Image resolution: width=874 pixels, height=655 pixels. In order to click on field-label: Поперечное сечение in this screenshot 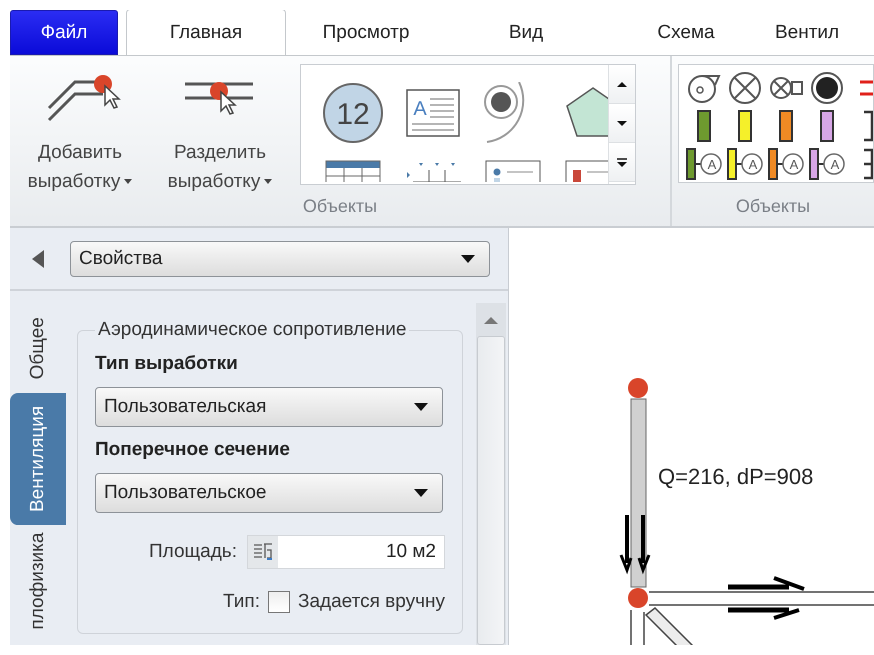, I will do `click(193, 450)`.